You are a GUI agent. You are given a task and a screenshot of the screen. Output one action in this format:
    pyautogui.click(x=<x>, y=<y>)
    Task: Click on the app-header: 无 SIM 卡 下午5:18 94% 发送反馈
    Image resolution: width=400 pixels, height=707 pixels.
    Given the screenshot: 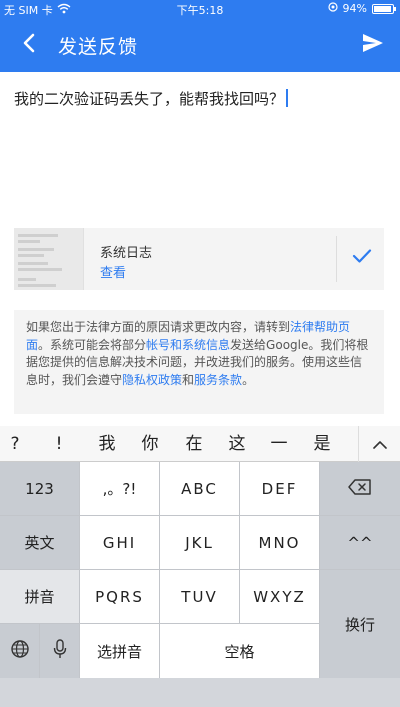 What is the action you would take?
    pyautogui.click(x=200, y=36)
    